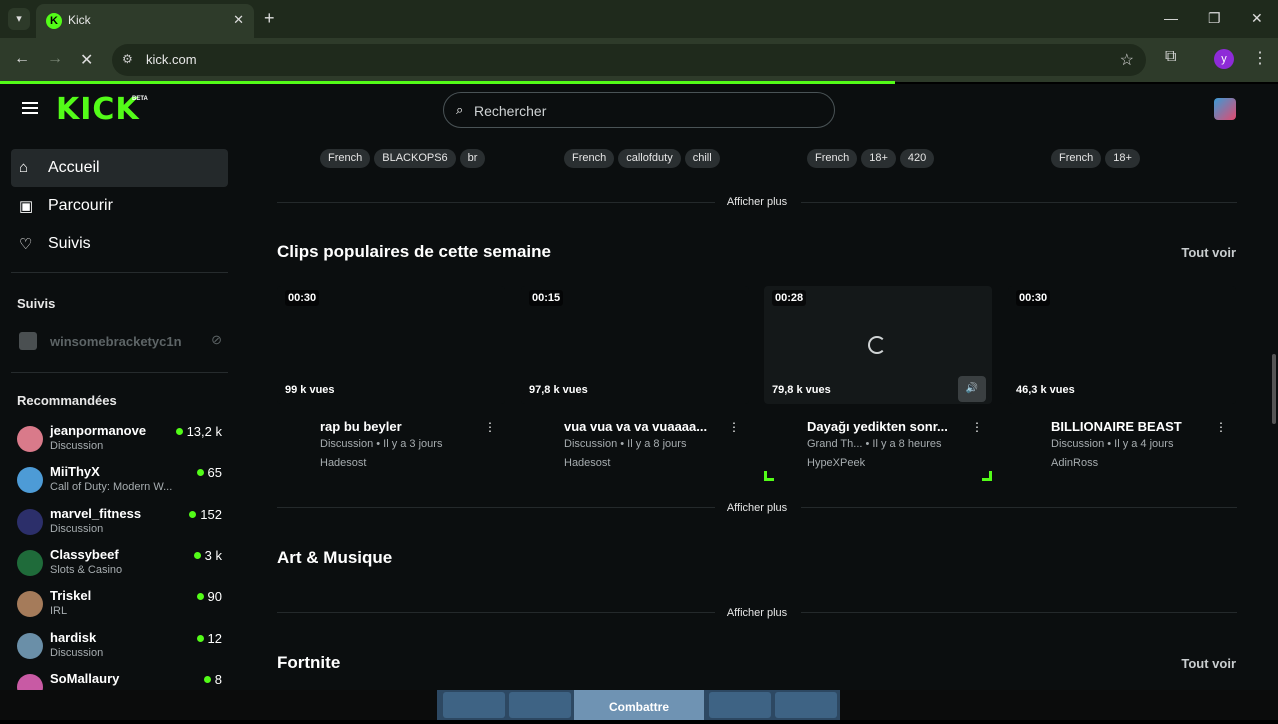 The width and height of the screenshot is (1278, 724). I want to click on loading-spinner-icon, so click(877, 345).